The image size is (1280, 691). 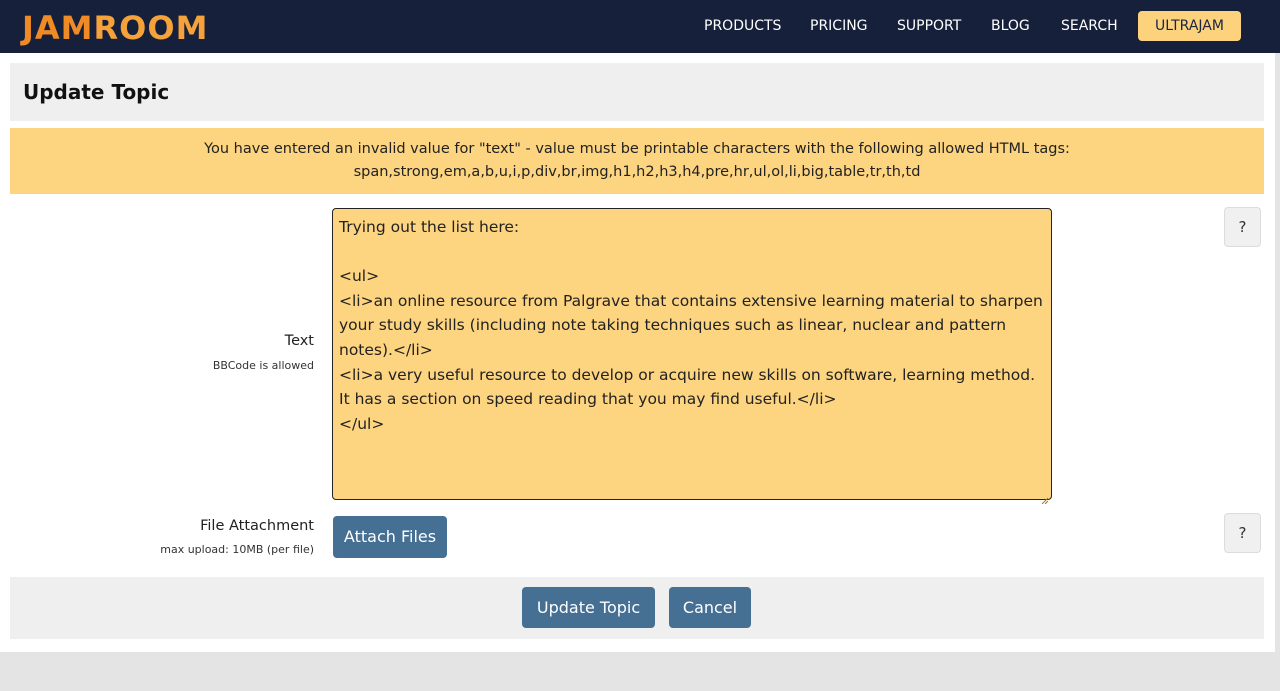 What do you see at coordinates (1242, 227) in the screenshot?
I see `text-help-button: ?` at bounding box center [1242, 227].